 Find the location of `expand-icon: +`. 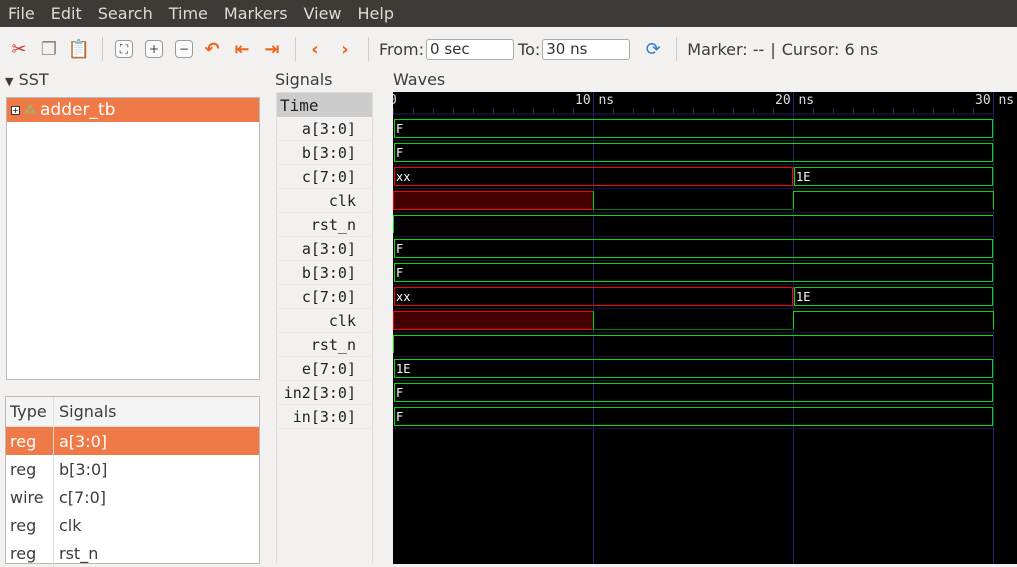

expand-icon: + is located at coordinates (15, 110).